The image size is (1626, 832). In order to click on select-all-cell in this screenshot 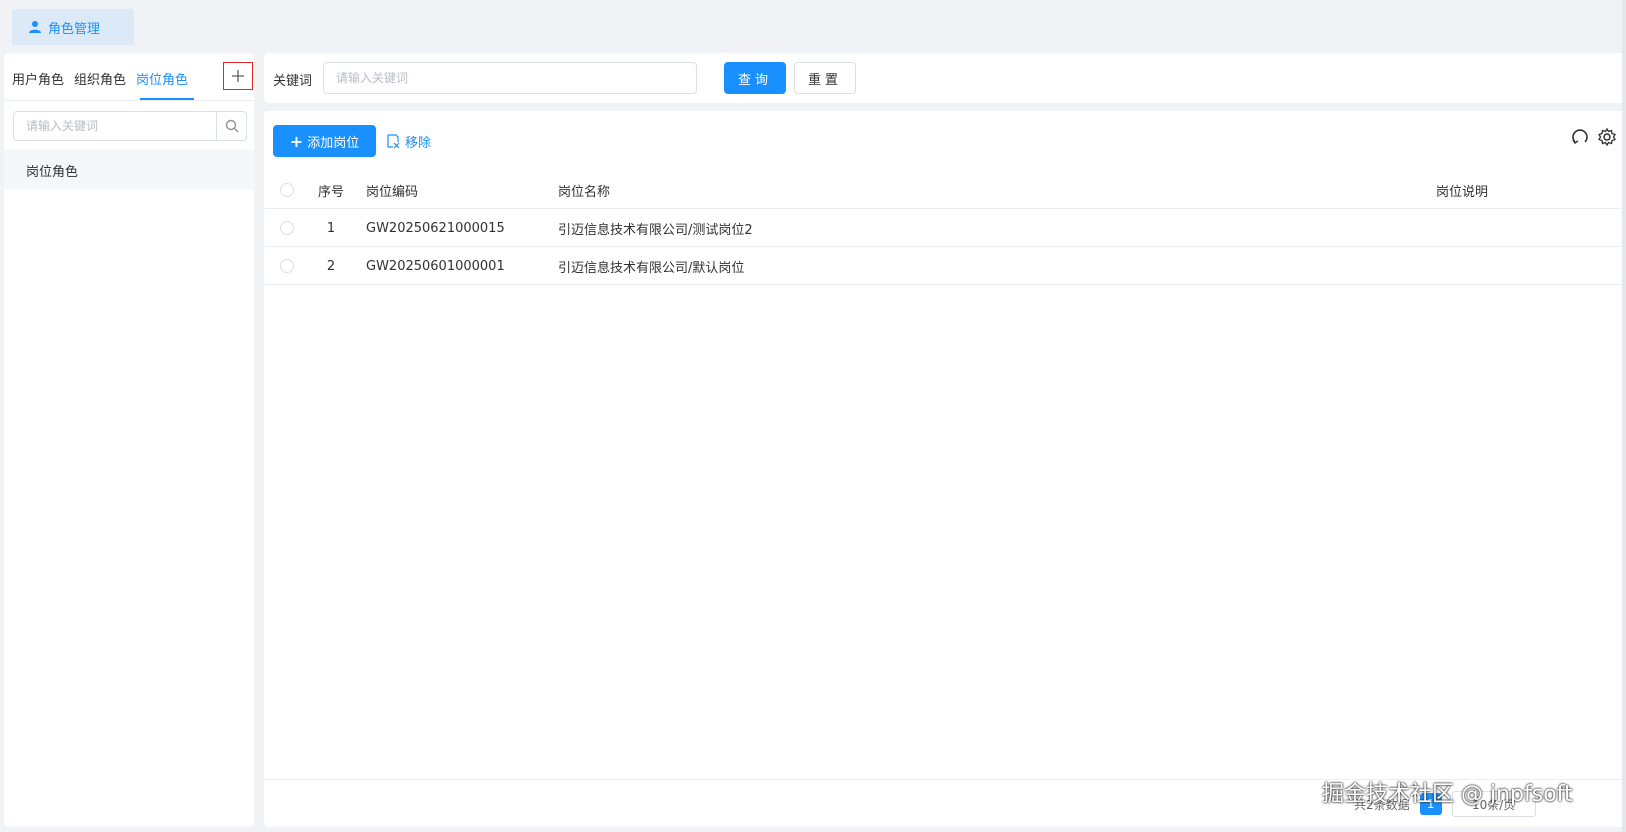, I will do `click(287, 190)`.